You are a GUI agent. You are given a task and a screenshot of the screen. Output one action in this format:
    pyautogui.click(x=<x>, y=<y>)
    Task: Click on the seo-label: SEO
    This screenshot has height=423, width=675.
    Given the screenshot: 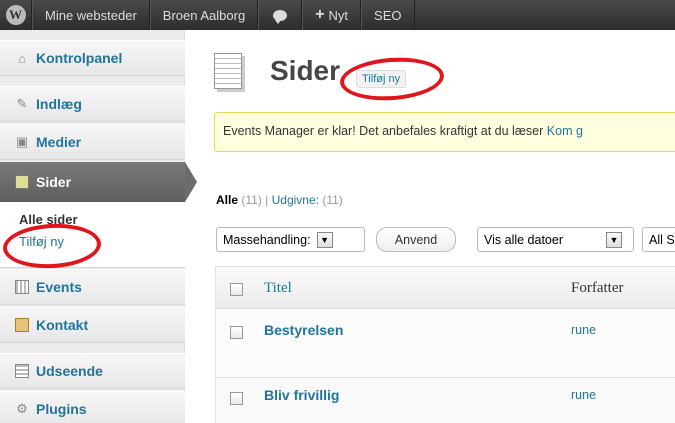 What is the action you would take?
    pyautogui.click(x=388, y=15)
    